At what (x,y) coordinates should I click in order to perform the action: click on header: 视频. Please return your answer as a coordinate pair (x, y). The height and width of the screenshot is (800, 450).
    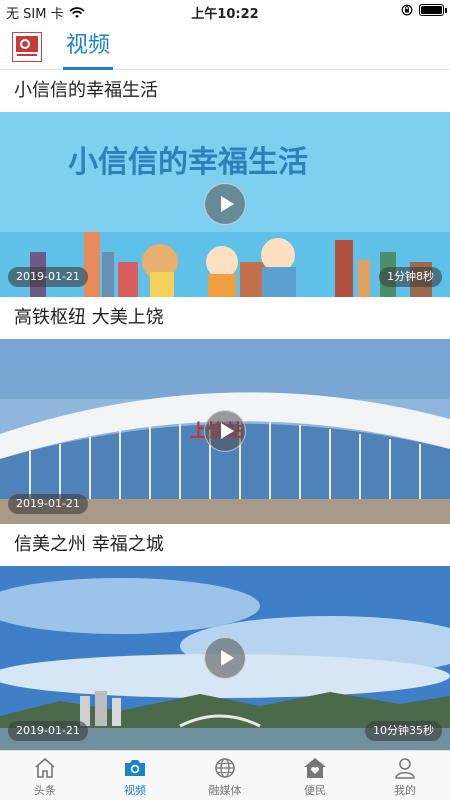
    Looking at the image, I should click on (225, 46).